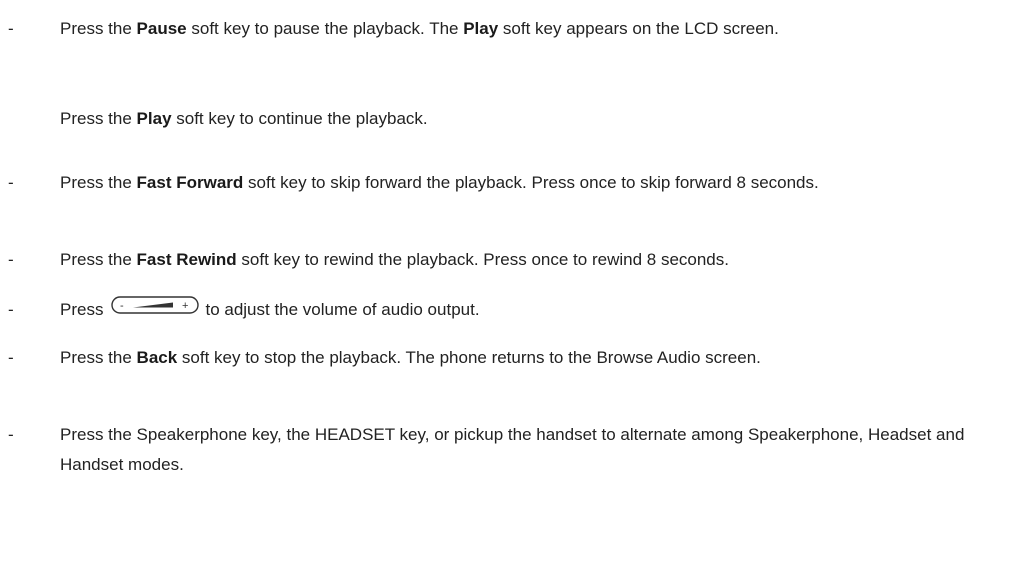  What do you see at coordinates (638, 28) in the screenshot?
I see `text-run: soft key appears on the LCD screen.` at bounding box center [638, 28].